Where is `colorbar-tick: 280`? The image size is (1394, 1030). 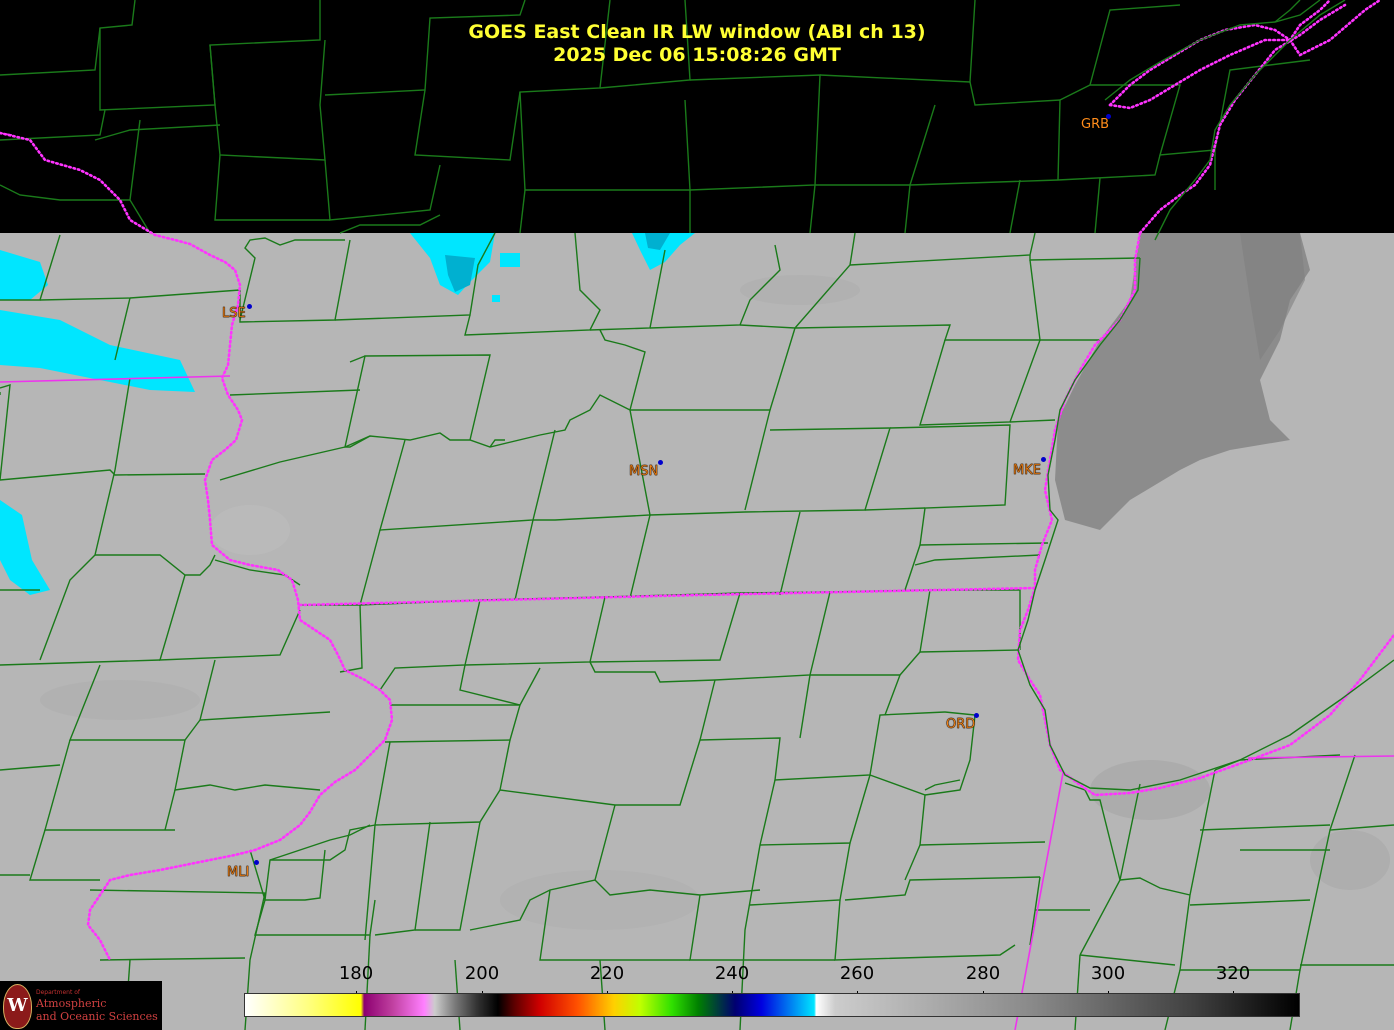 colorbar-tick: 280 is located at coordinates (983, 973).